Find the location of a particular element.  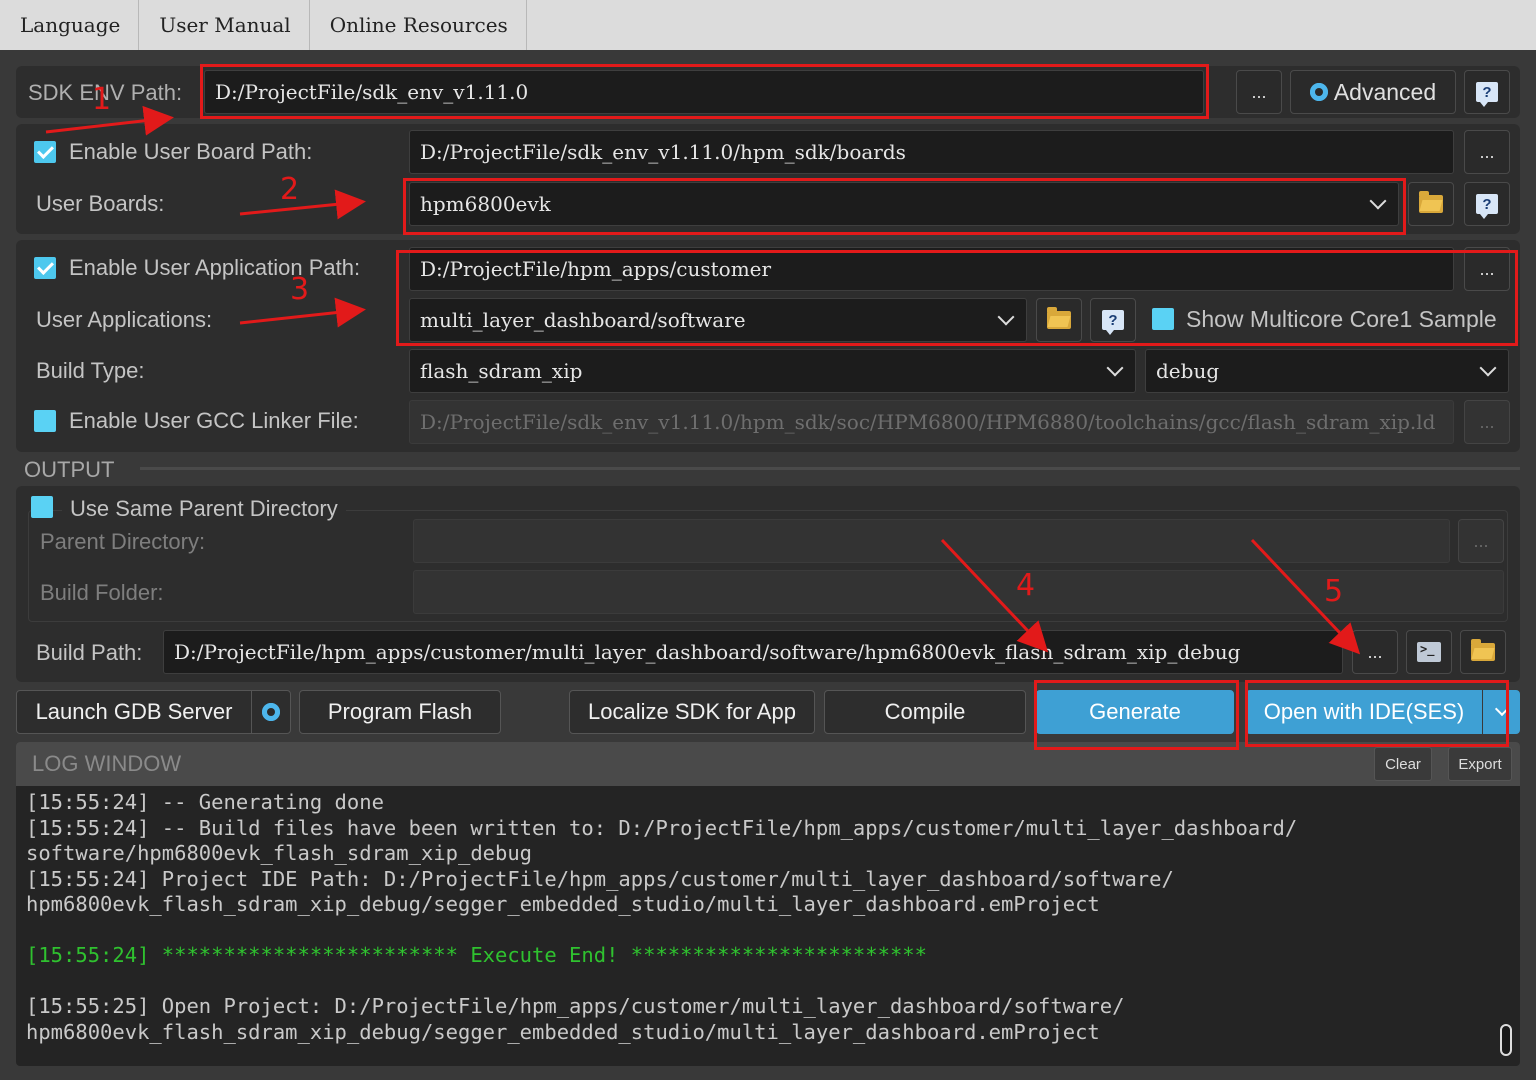

menu-bar: Language User Manual Online Resources is located at coordinates (768, 25).